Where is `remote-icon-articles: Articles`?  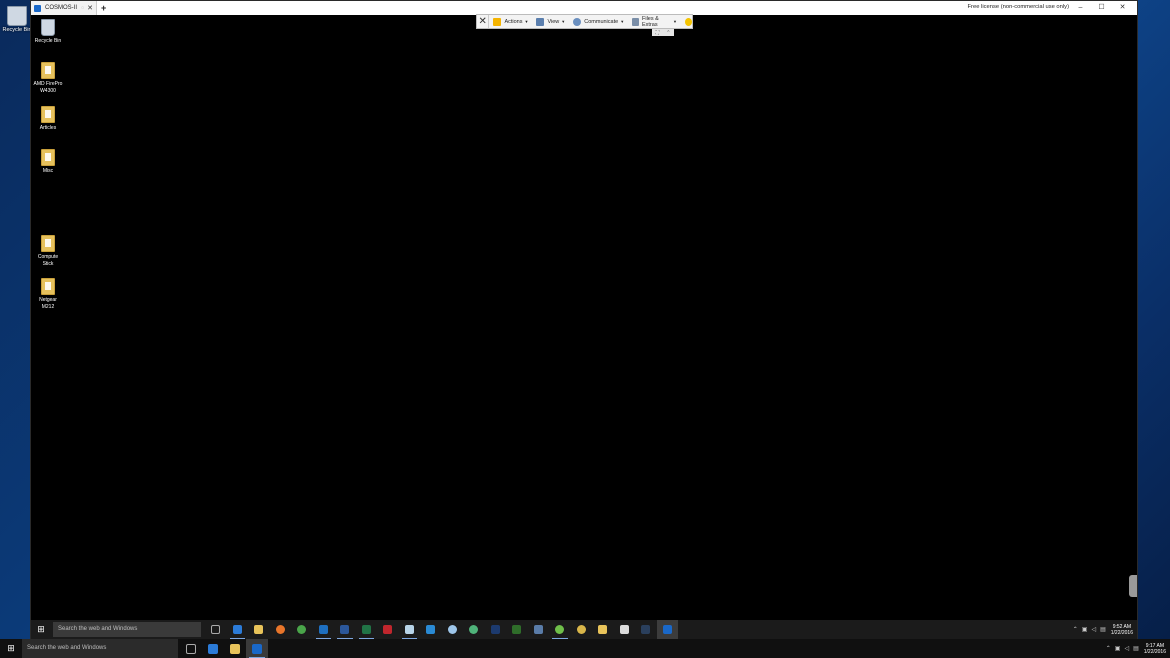 remote-icon-articles: Articles is located at coordinates (48, 119).